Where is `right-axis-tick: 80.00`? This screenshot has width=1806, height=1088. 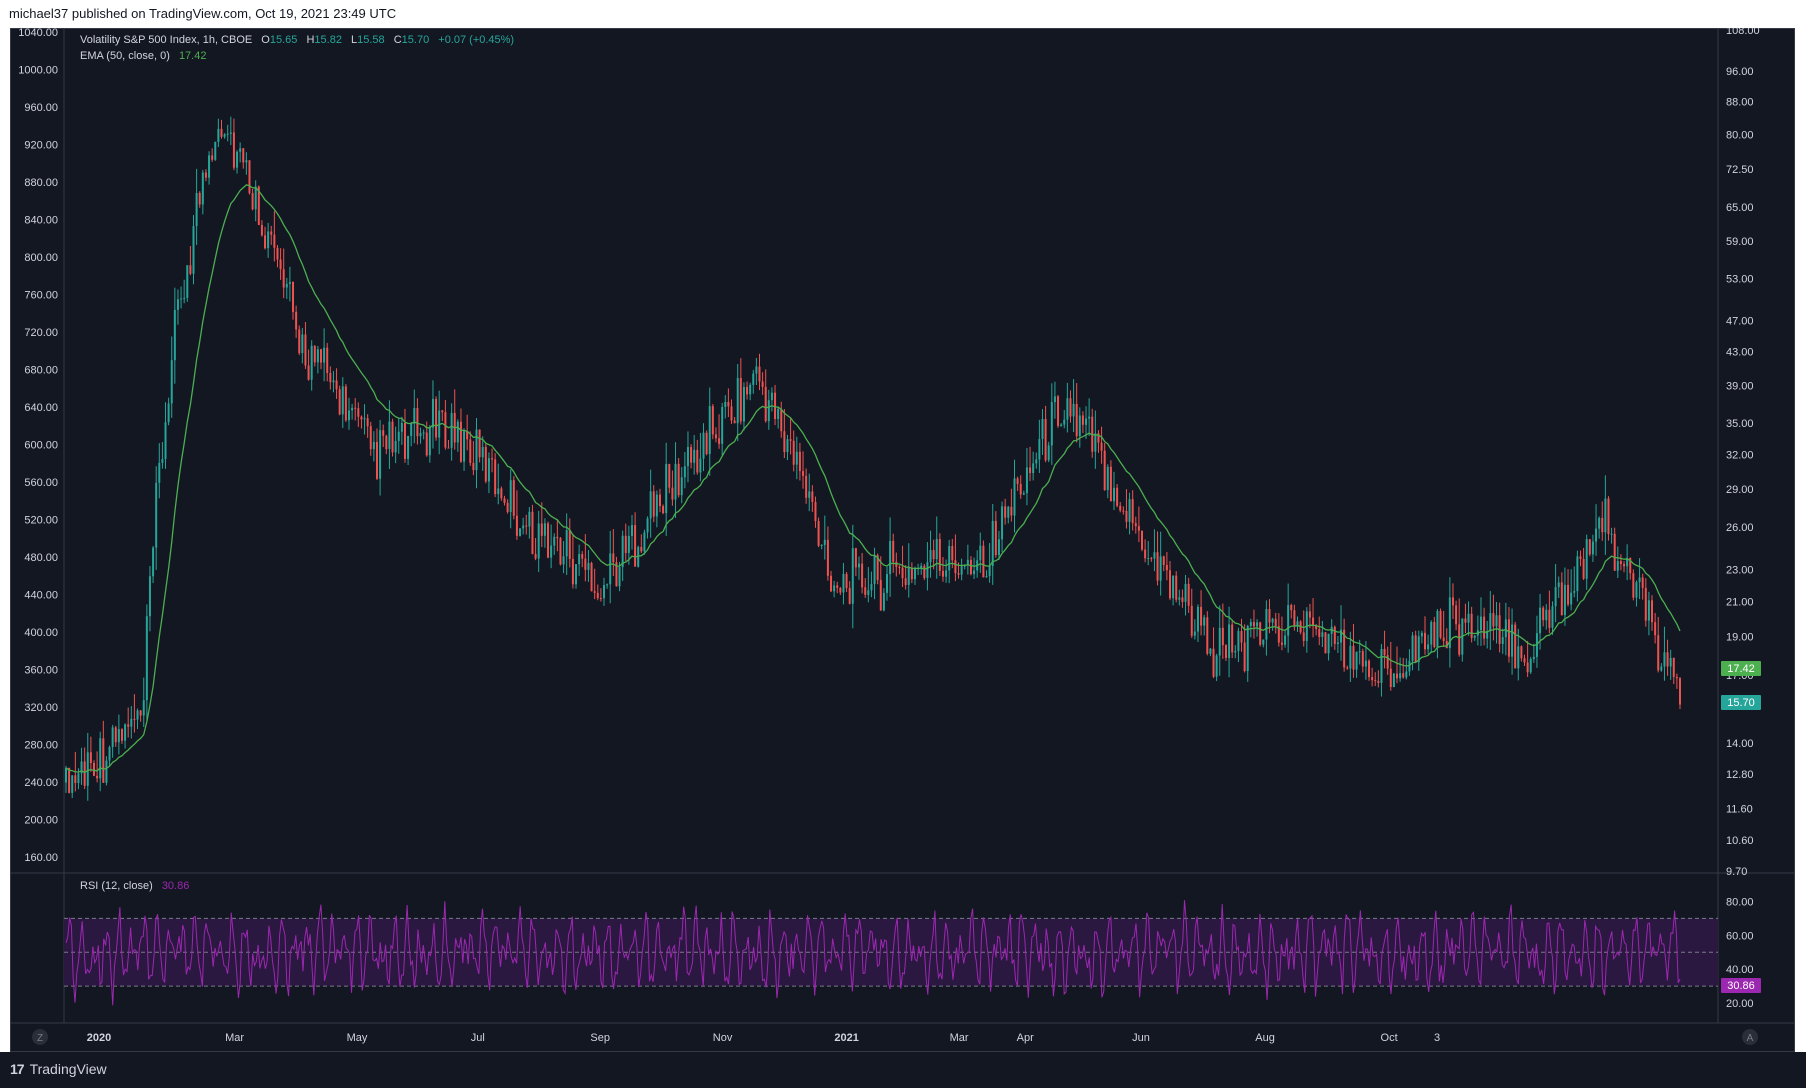
right-axis-tick: 80.00 is located at coordinates (1740, 136).